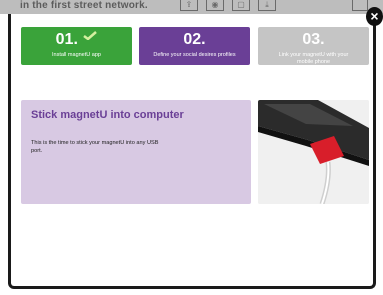 The height and width of the screenshot is (295, 383). What do you see at coordinates (228, 5) in the screenshot?
I see `background-icons: ⇪ ◉ ▢ ⤓` at bounding box center [228, 5].